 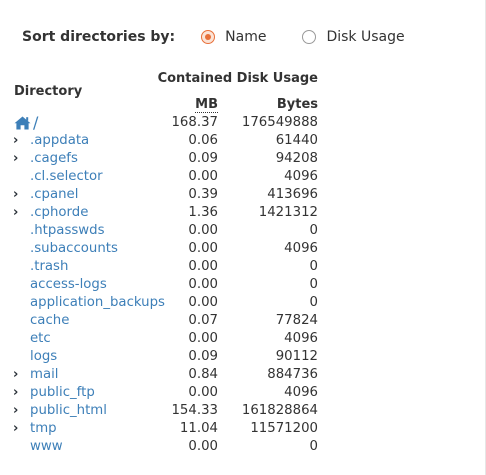 I want to click on table-row: .trash 0.00 0, so click(x=243, y=267).